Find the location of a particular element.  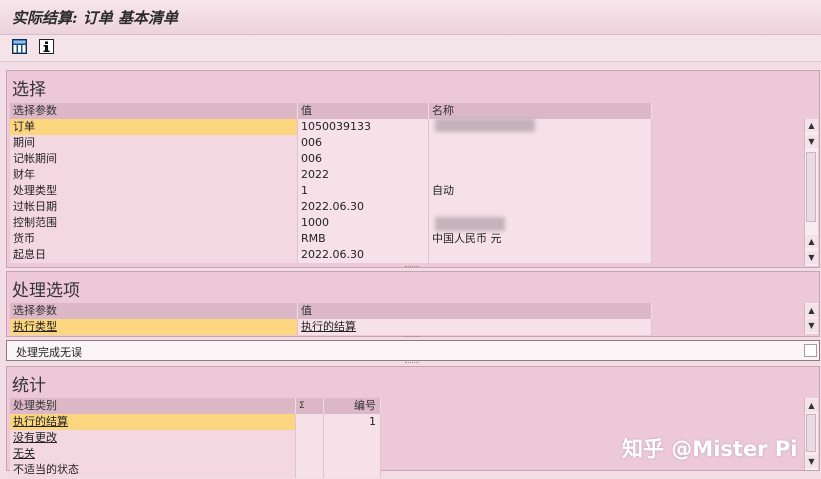

info-icon is located at coordinates (46, 46).